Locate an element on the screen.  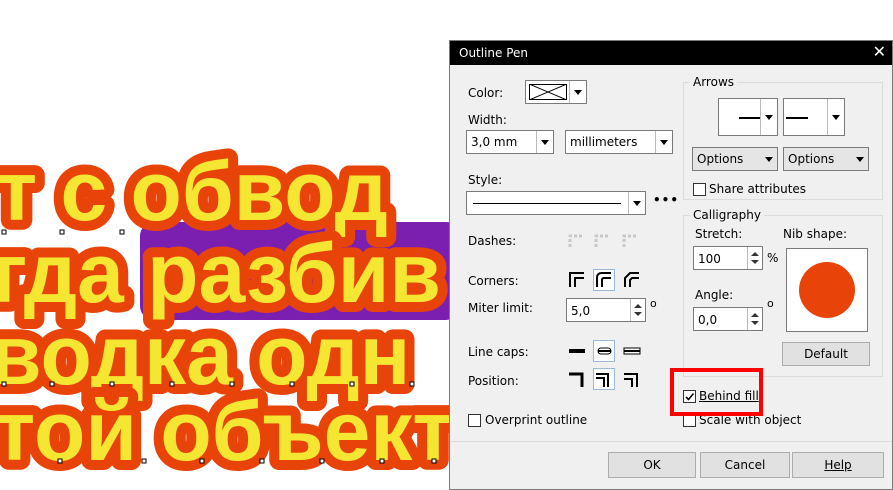
cap-square-icon is located at coordinates (632, 351).